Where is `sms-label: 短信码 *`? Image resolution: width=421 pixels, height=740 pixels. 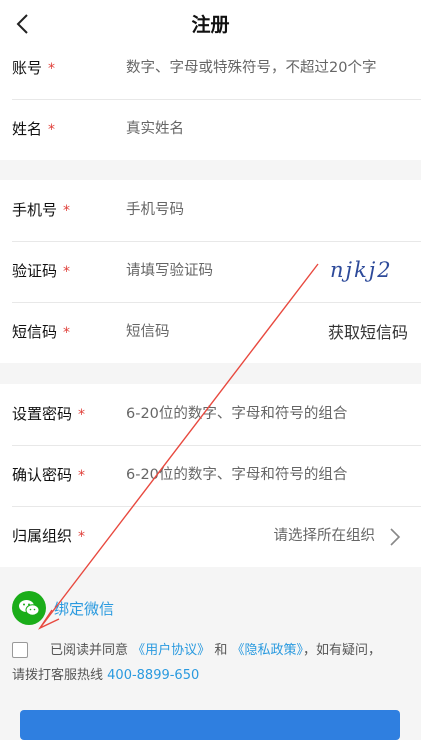
sms-label: 短信码 * is located at coordinates (41, 332).